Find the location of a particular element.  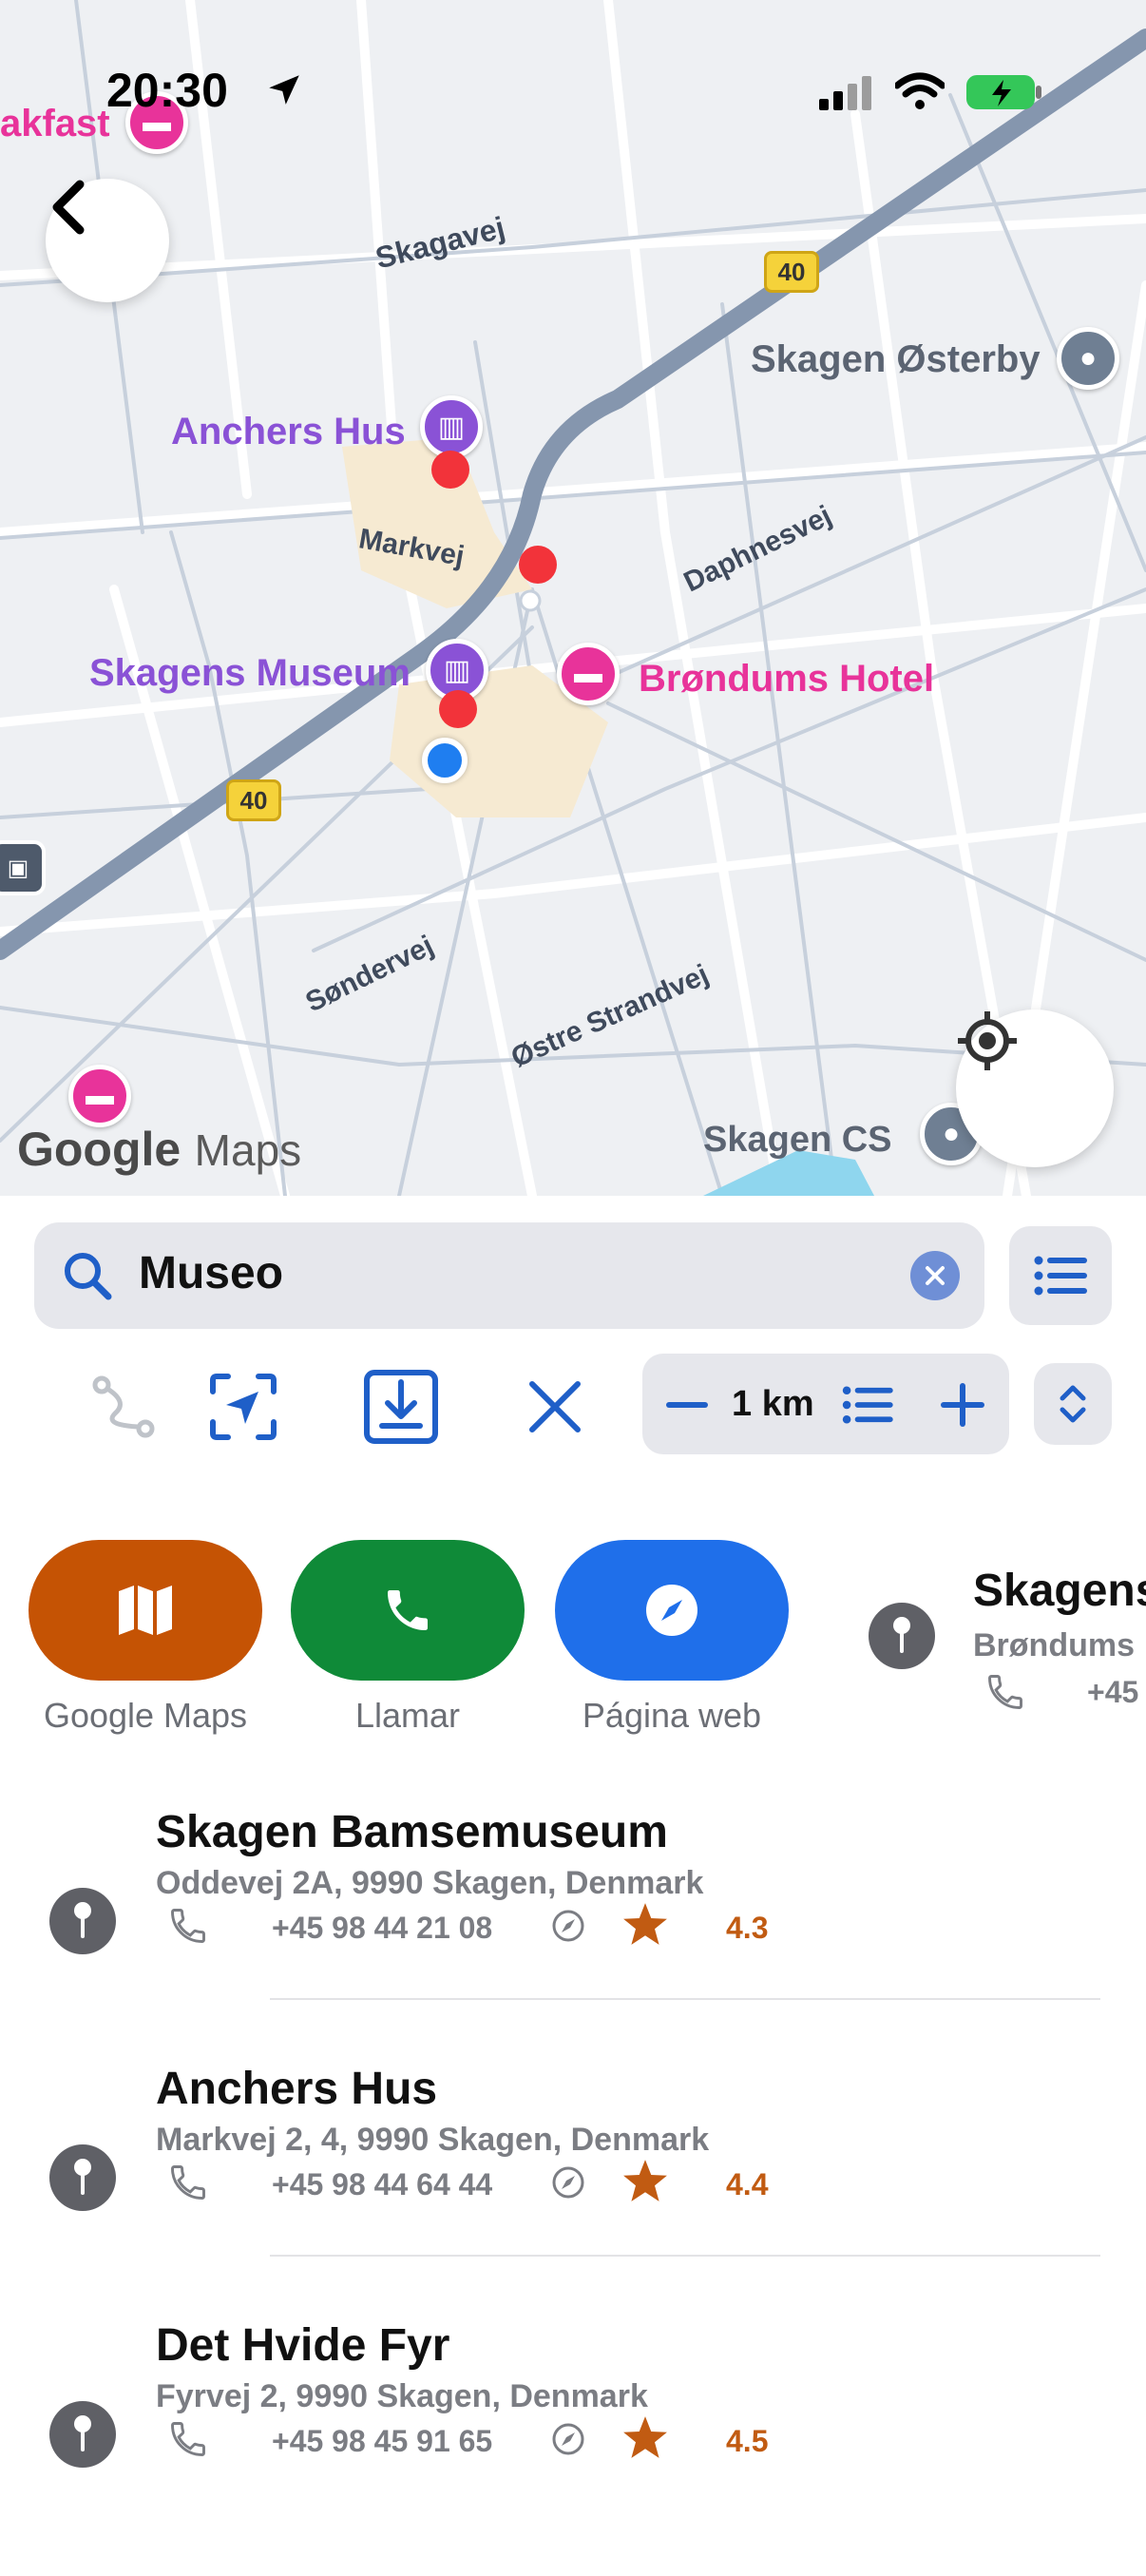

download-icon is located at coordinates (401, 1407).